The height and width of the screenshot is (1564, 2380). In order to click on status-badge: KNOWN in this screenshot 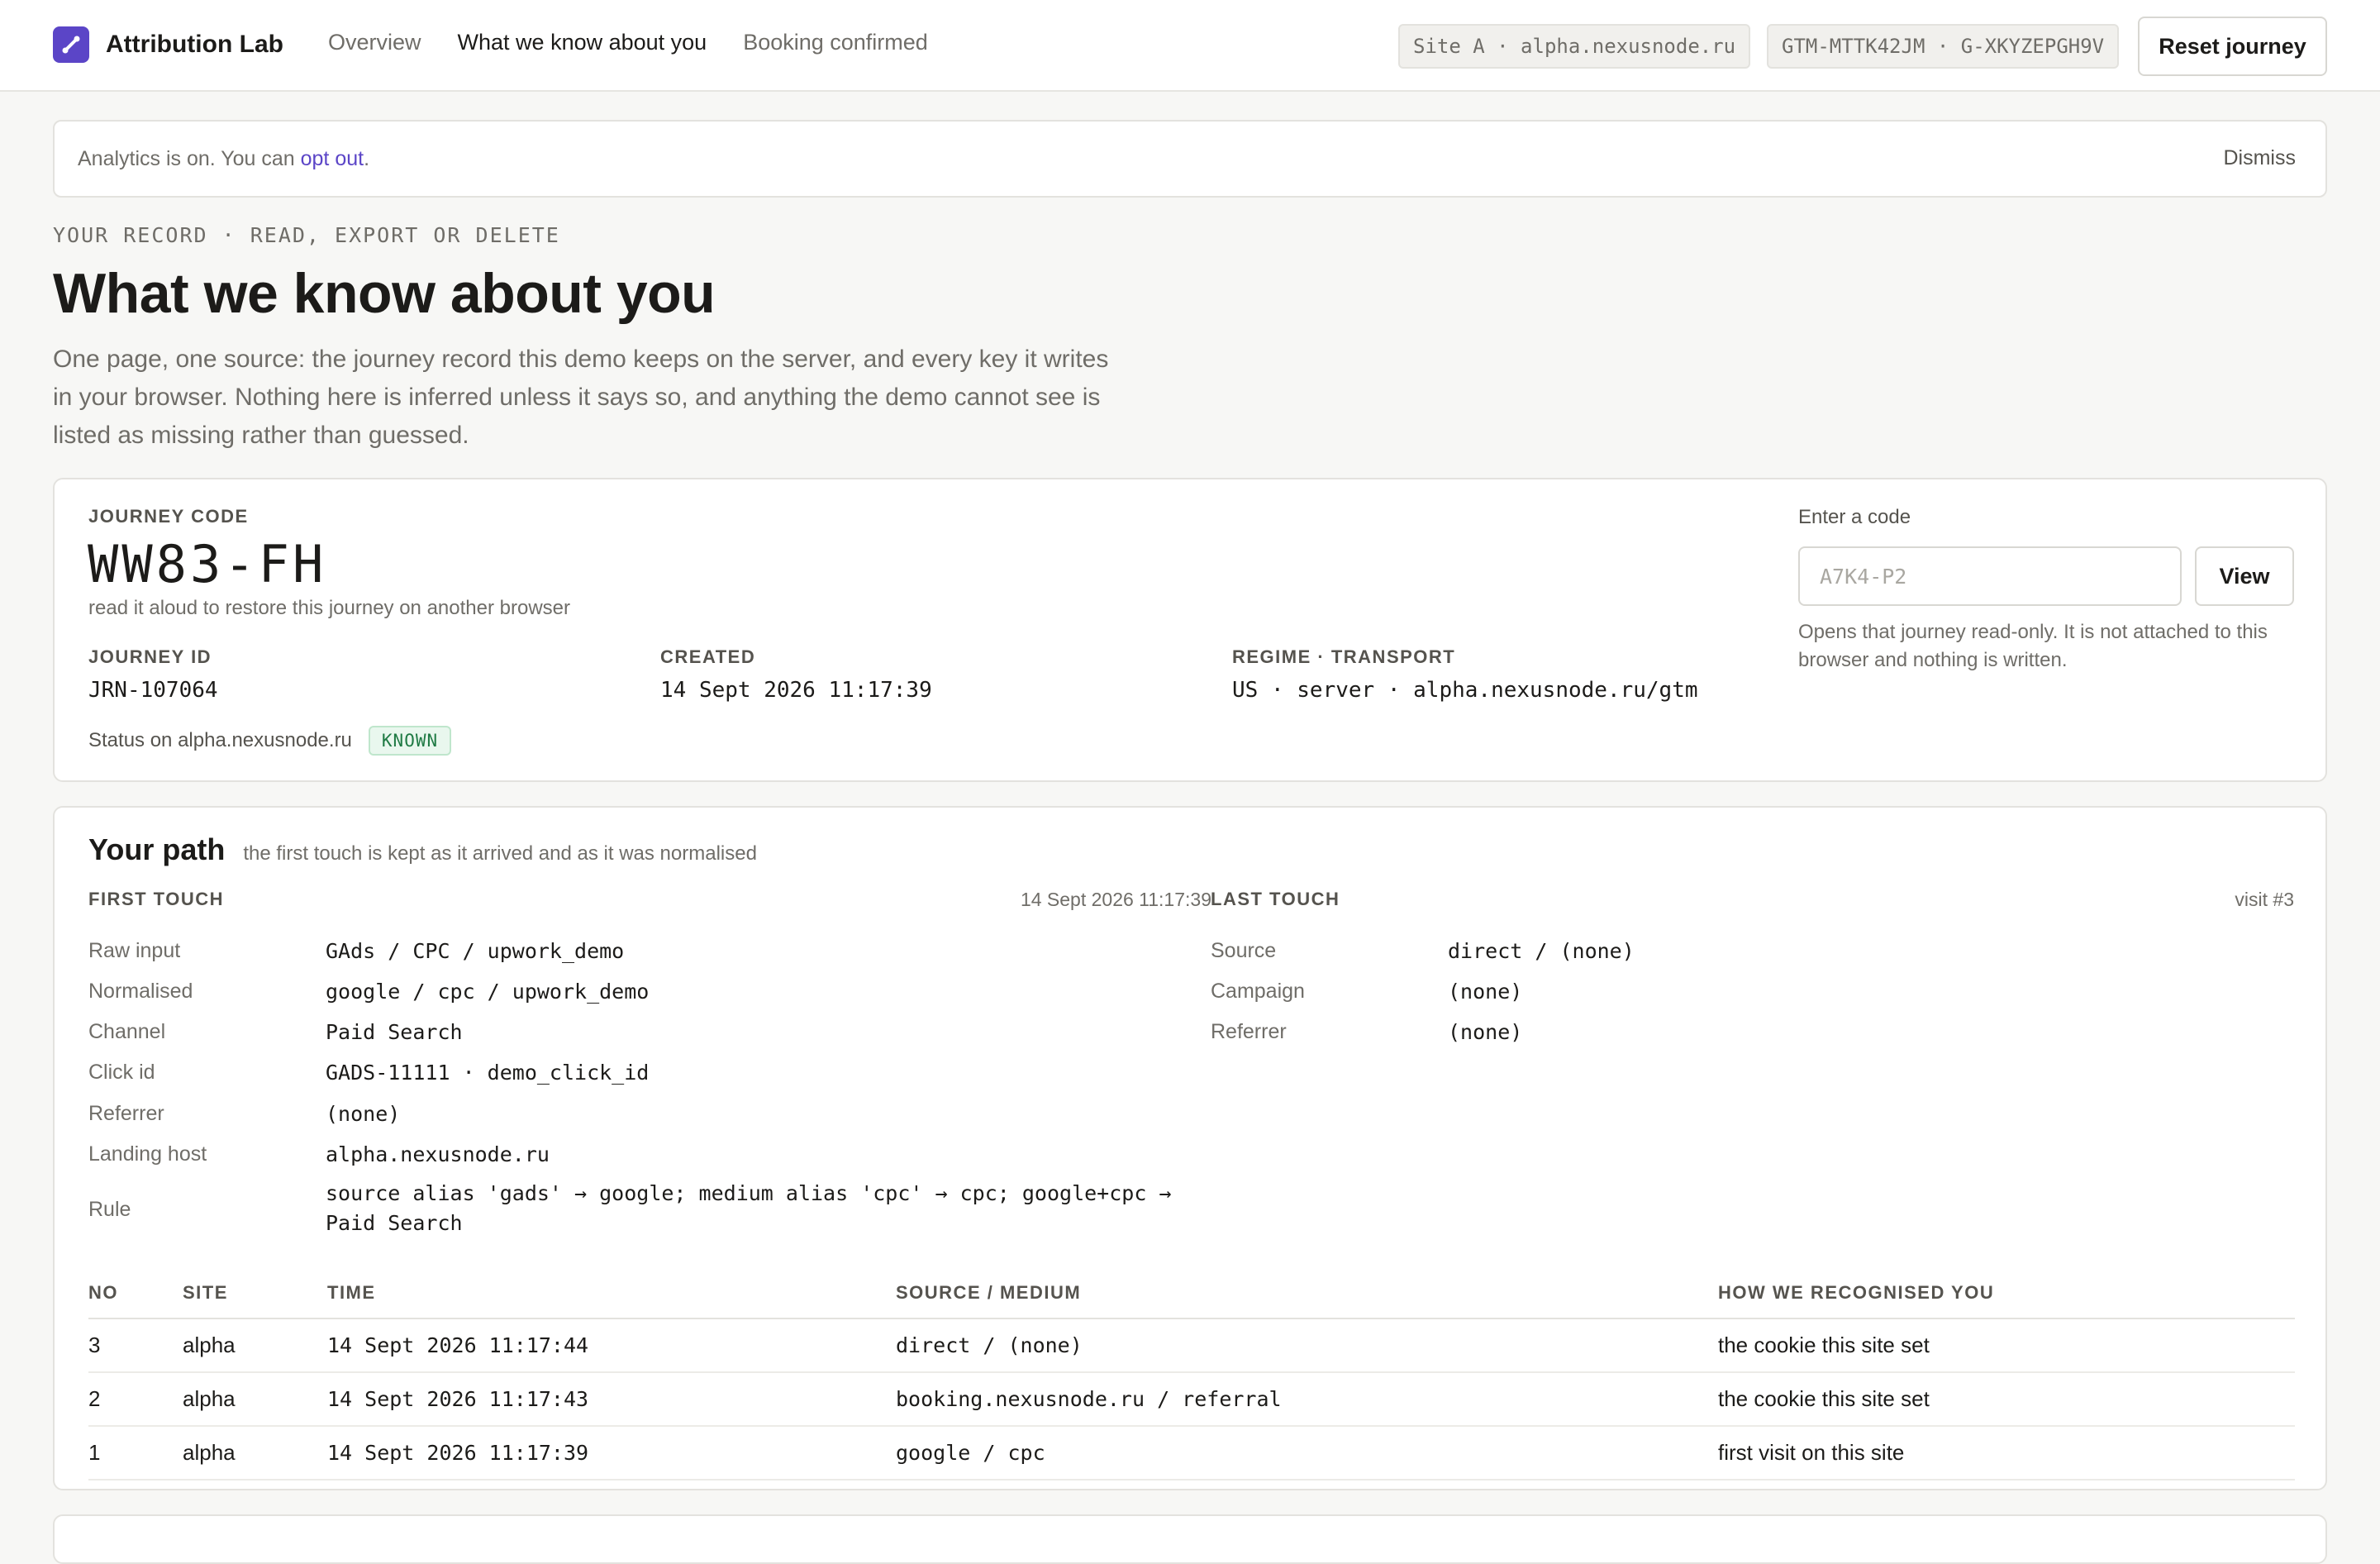, I will do `click(410, 741)`.